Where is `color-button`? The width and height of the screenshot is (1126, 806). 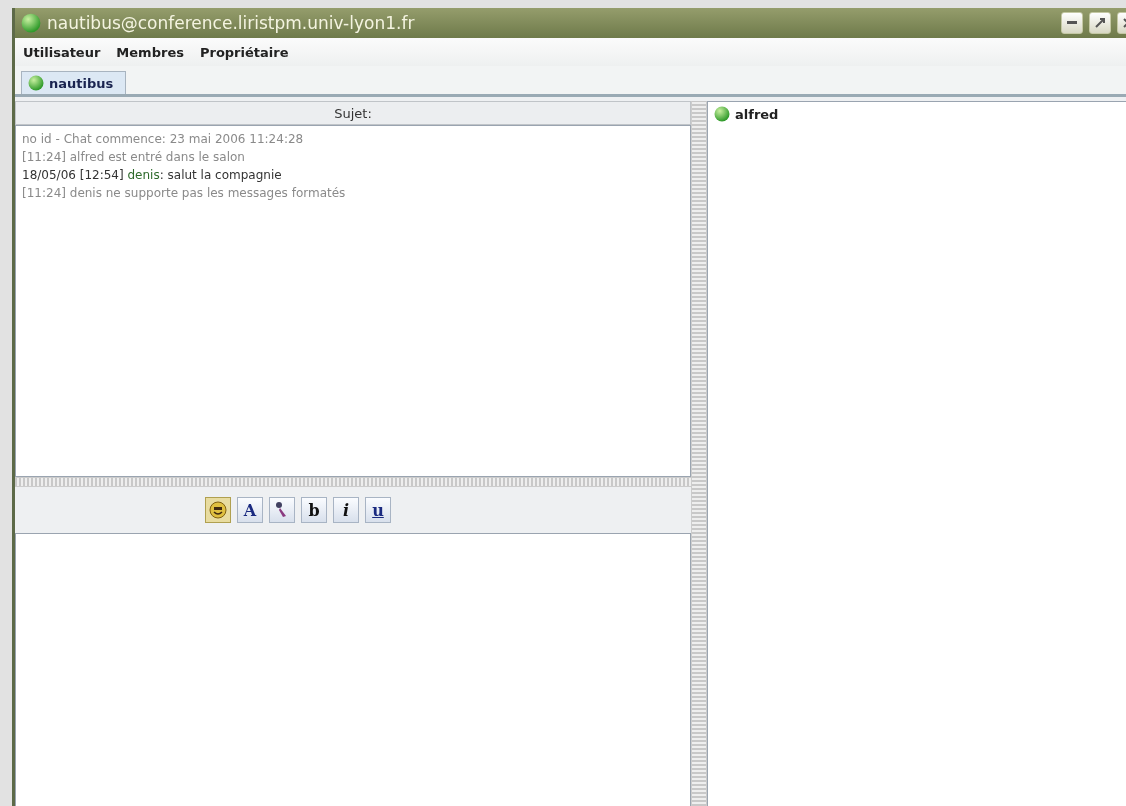 color-button is located at coordinates (282, 510).